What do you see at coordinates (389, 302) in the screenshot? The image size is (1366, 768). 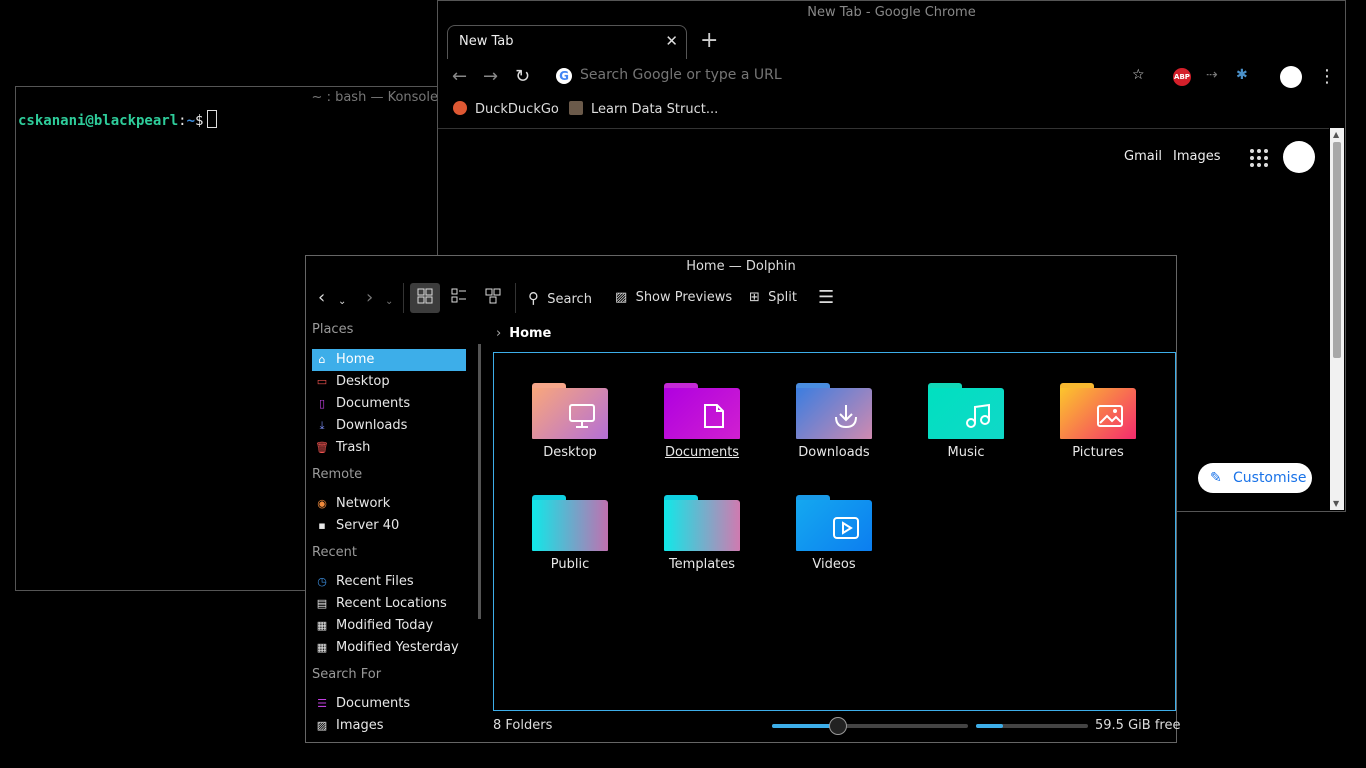 I see `forward-history-chevron-icon: ⌄` at bounding box center [389, 302].